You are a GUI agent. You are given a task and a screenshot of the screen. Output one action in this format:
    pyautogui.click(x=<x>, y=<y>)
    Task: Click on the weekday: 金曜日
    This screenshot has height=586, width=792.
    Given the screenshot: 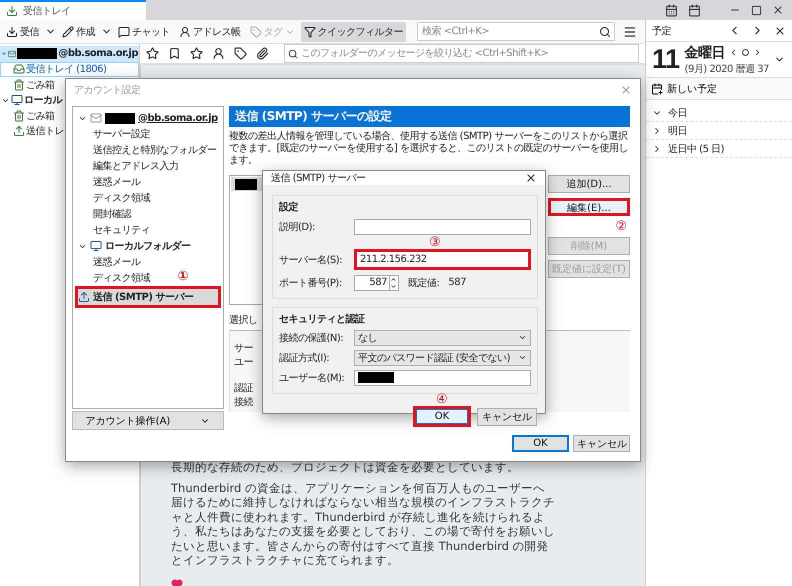 What is the action you would take?
    pyautogui.click(x=705, y=53)
    